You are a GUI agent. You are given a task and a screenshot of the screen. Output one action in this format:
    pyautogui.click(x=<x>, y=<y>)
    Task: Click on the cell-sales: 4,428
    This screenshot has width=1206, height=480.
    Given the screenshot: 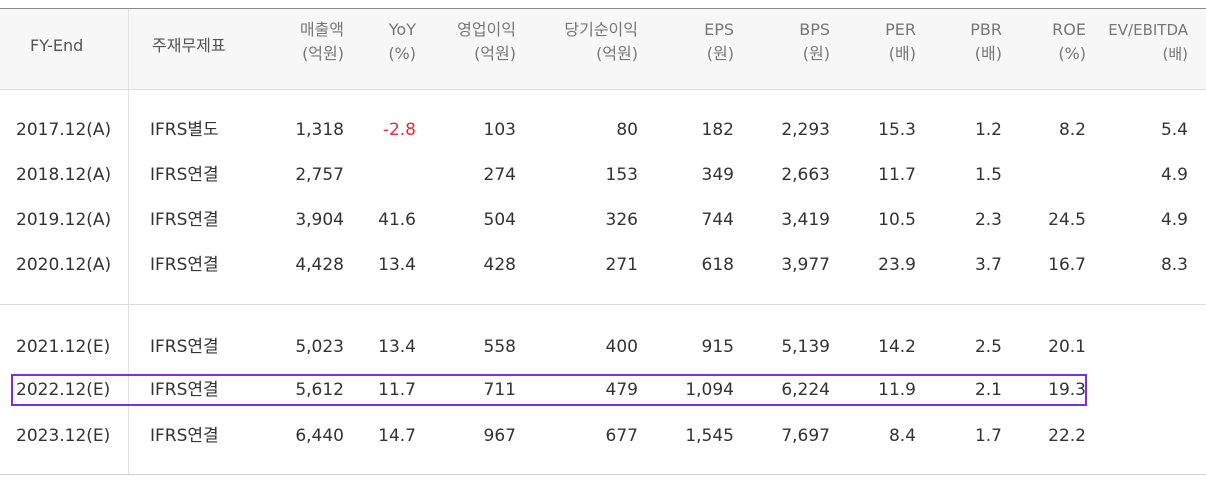 What is the action you would take?
    pyautogui.click(x=319, y=265)
    